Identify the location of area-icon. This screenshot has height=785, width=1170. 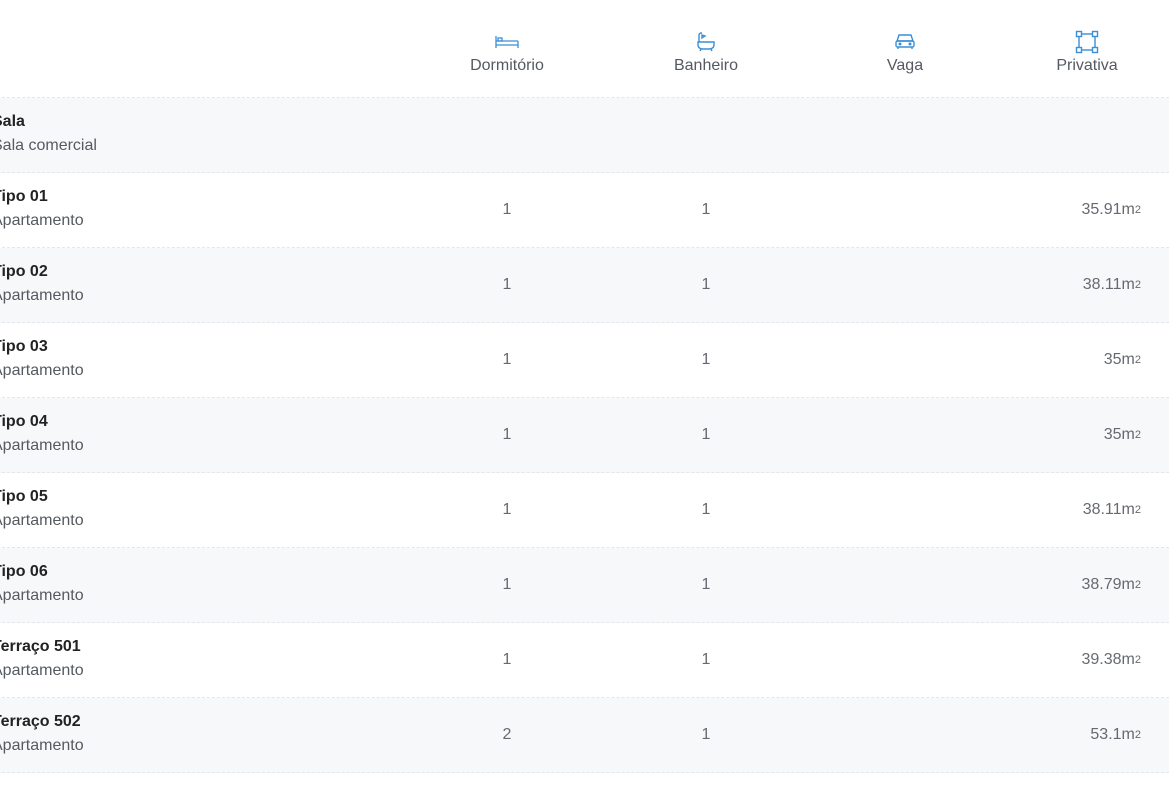
(1087, 42).